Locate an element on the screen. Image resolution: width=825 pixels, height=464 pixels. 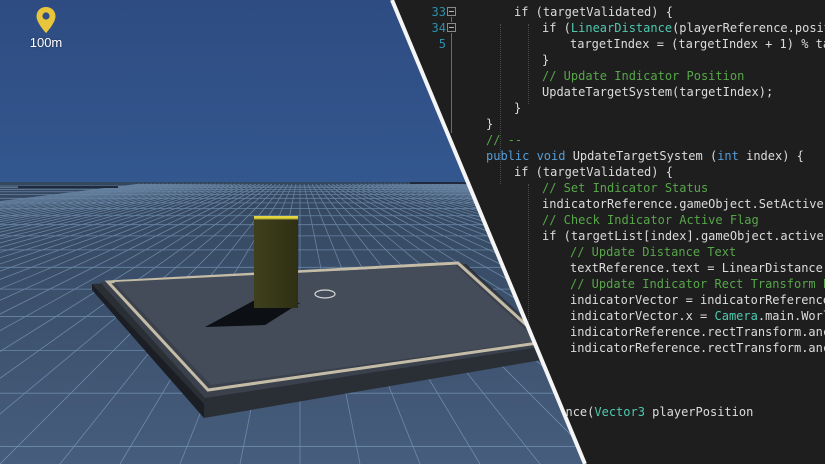
code-token: // -- is located at coordinates (504, 140).